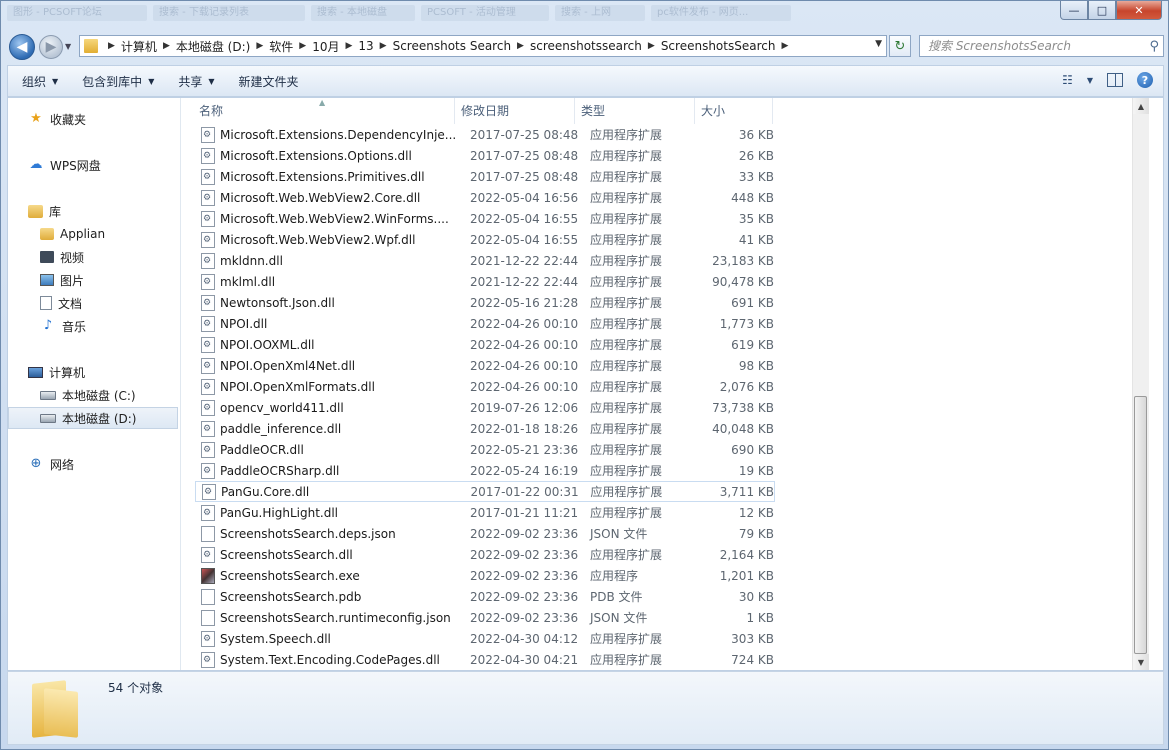  I want to click on file-size: 26 KB, so click(756, 155).